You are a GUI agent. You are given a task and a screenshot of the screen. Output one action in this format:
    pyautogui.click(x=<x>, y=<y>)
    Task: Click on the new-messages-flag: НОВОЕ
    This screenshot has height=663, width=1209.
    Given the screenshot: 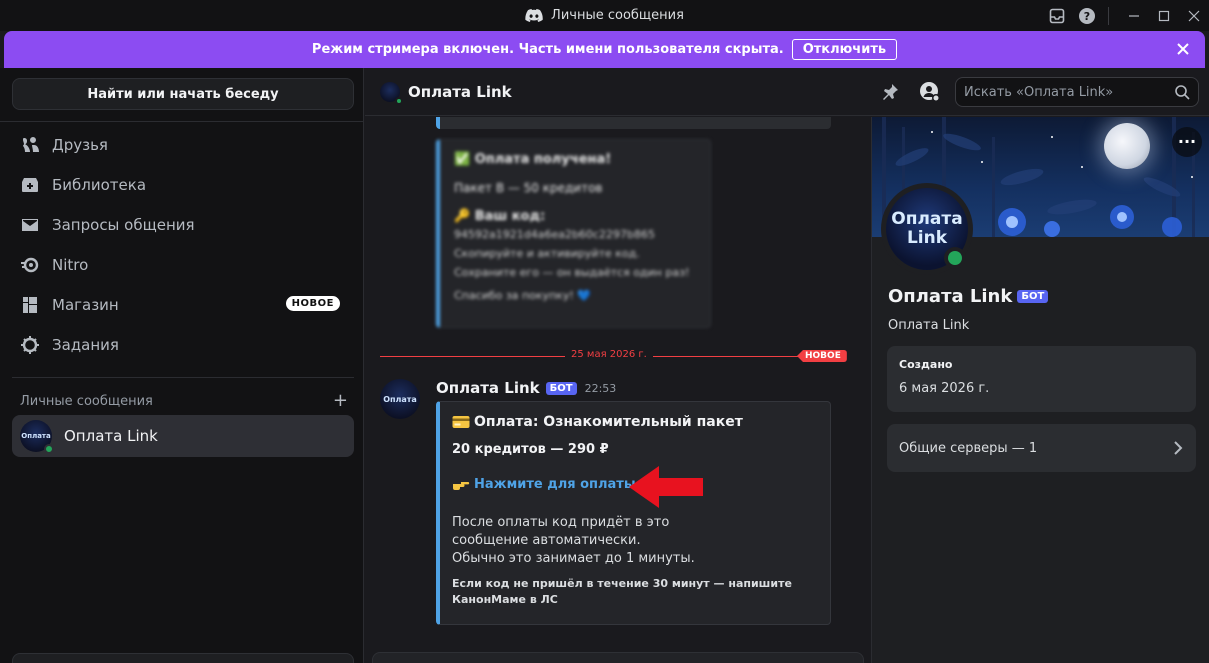 What is the action you would take?
    pyautogui.click(x=822, y=356)
    